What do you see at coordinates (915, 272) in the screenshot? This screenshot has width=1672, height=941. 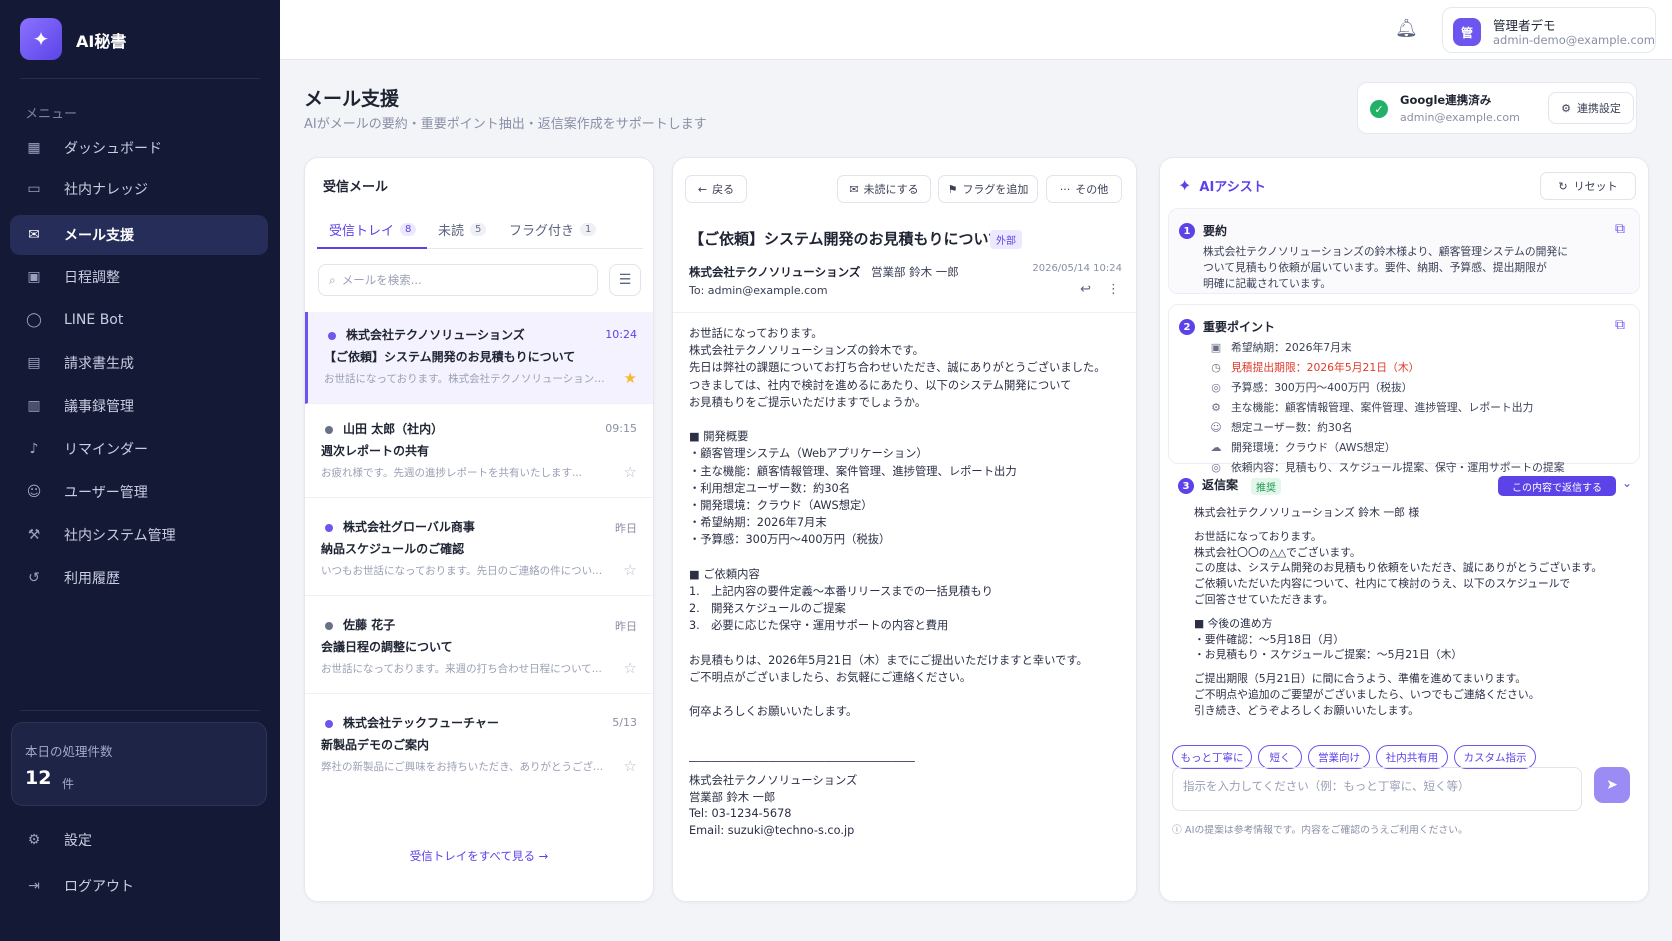 I see `mail-sender-dept: 営業部 鈴木 一郎` at bounding box center [915, 272].